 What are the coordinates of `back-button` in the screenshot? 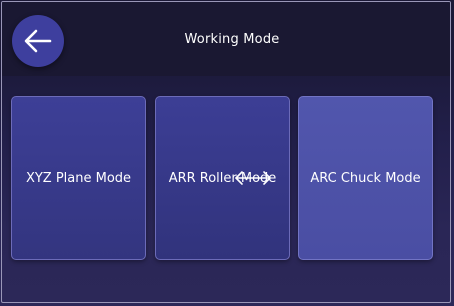 It's located at (38, 41).